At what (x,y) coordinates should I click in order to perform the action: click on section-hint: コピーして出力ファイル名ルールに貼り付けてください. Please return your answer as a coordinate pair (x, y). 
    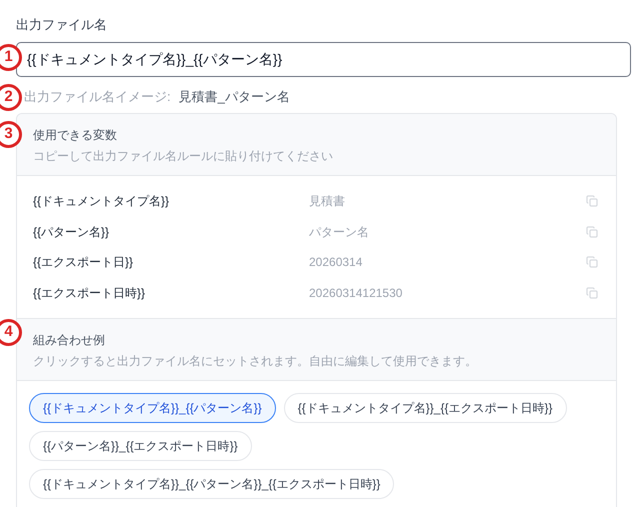
    Looking at the image, I should click on (183, 156).